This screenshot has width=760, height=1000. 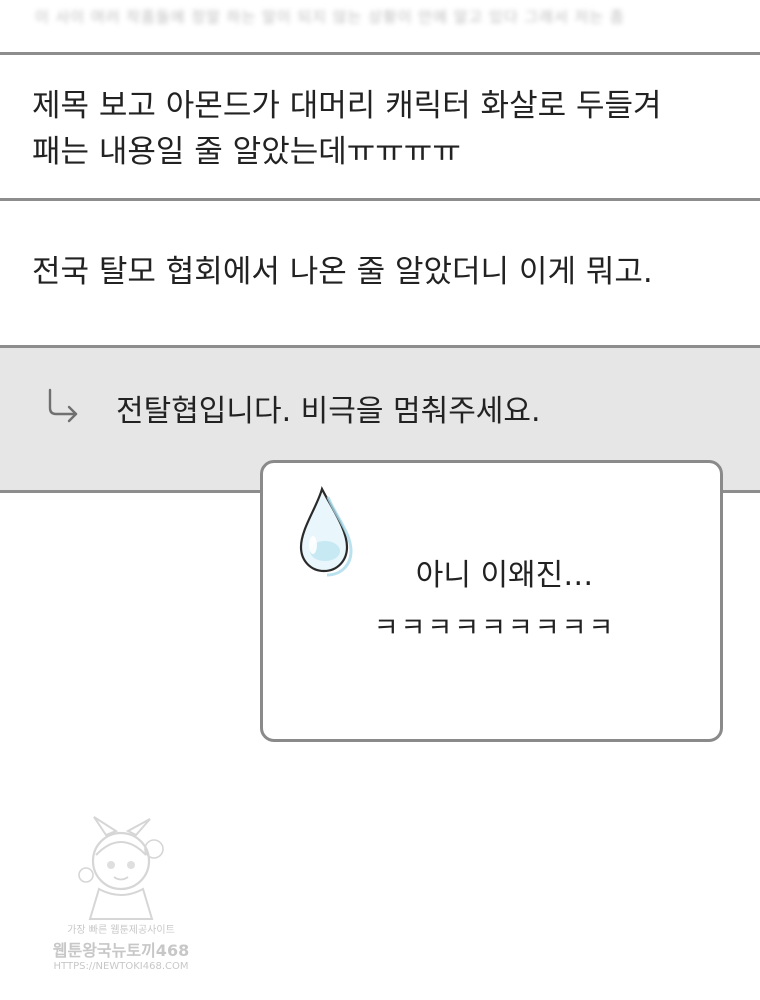 I want to click on comment-1-line-2: 패는 내용일 줄 알았는데ㅠㅠㅠㅠ, so click(x=246, y=152).